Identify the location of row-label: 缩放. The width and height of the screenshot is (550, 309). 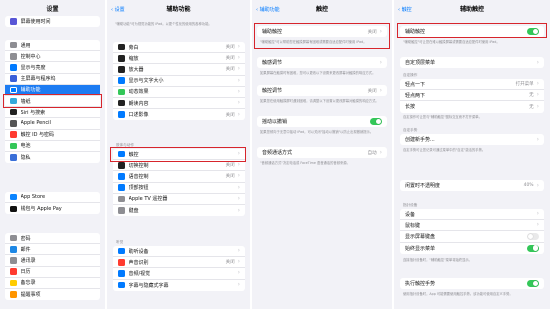
(133, 58).